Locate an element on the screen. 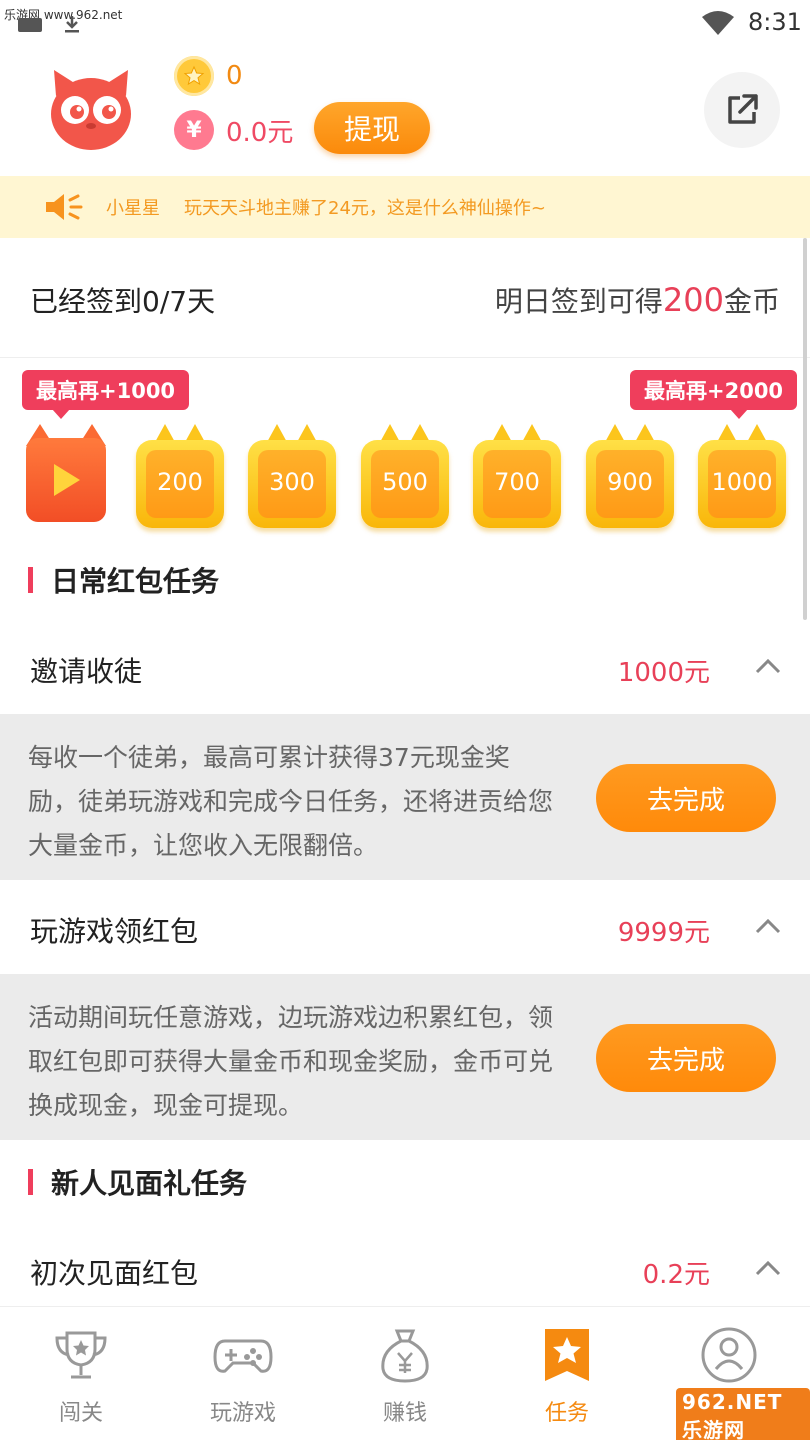 The image size is (810, 1440). day-reward-value: 300 is located at coordinates (292, 482).